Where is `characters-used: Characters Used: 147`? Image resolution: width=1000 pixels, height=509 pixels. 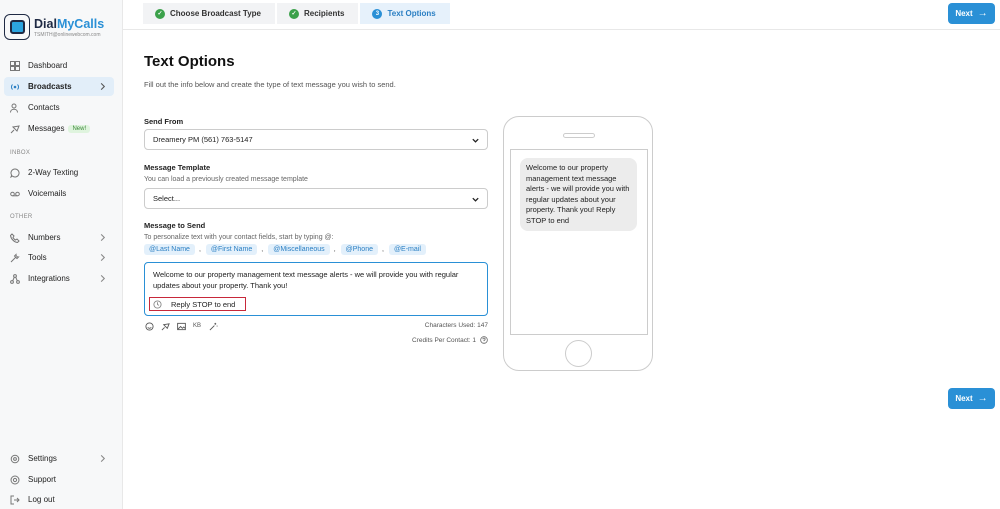
characters-used: Characters Used: 147 is located at coordinates (456, 325).